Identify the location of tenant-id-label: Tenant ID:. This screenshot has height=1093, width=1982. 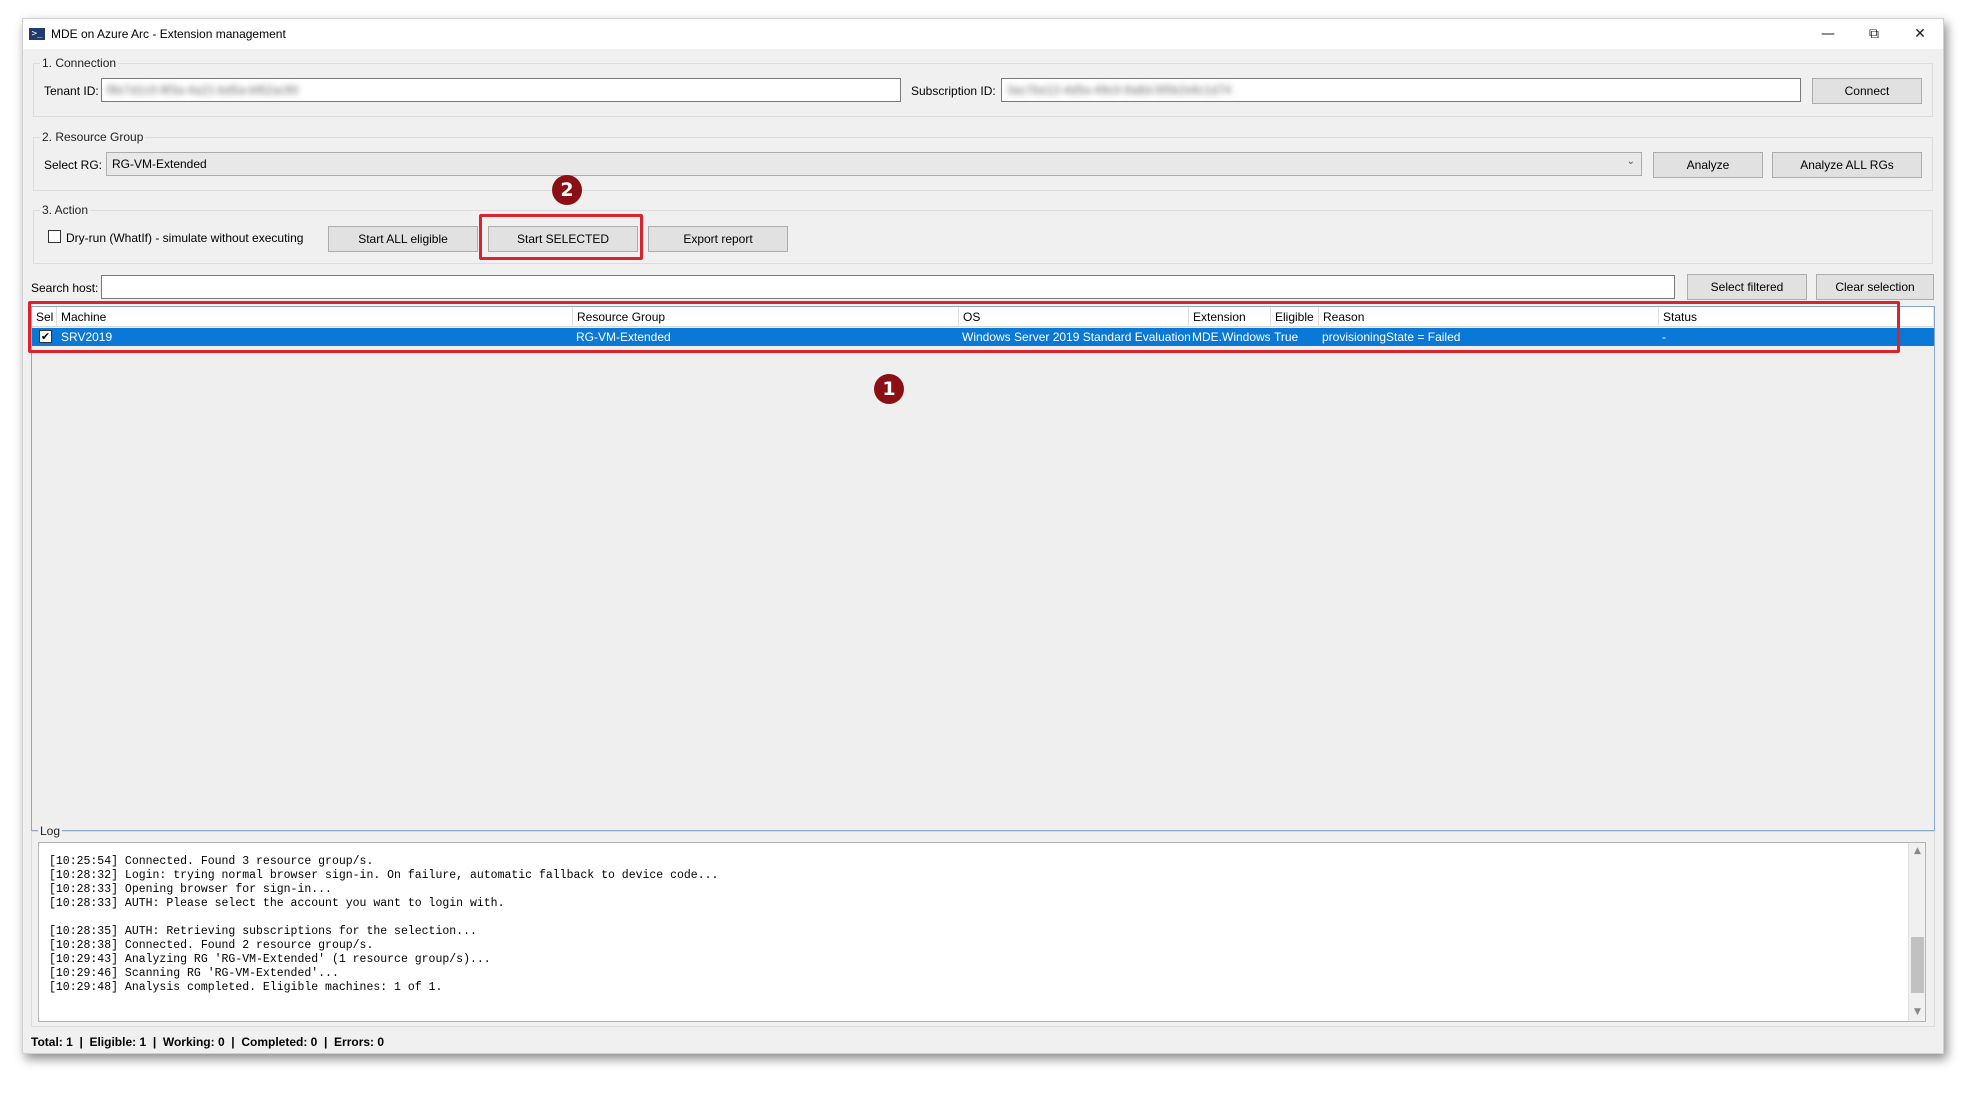
(71, 91).